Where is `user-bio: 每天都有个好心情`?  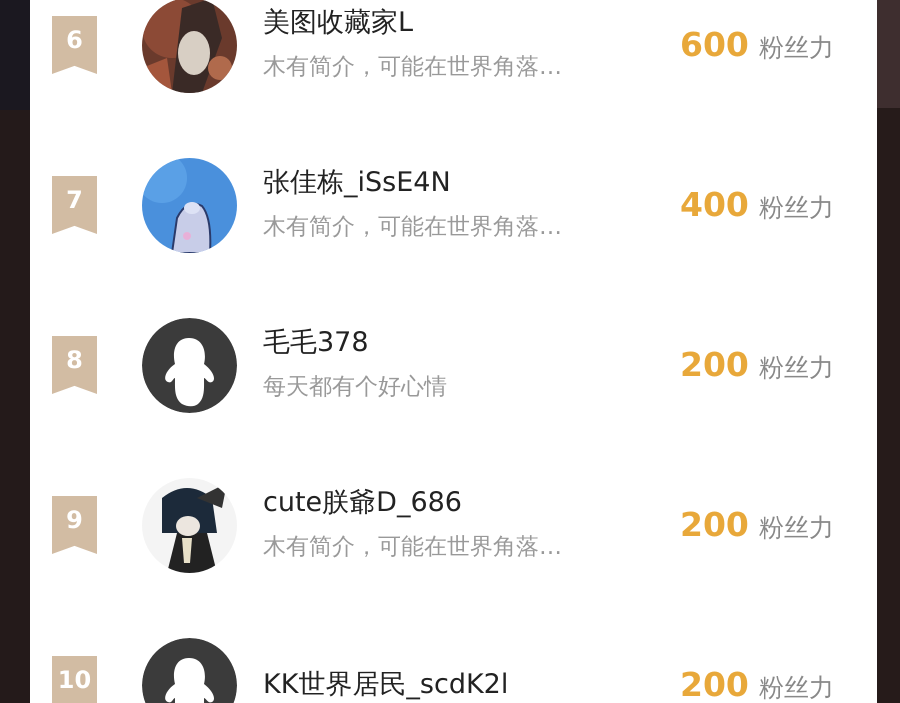
user-bio: 每天都有个好心情 is located at coordinates (355, 387).